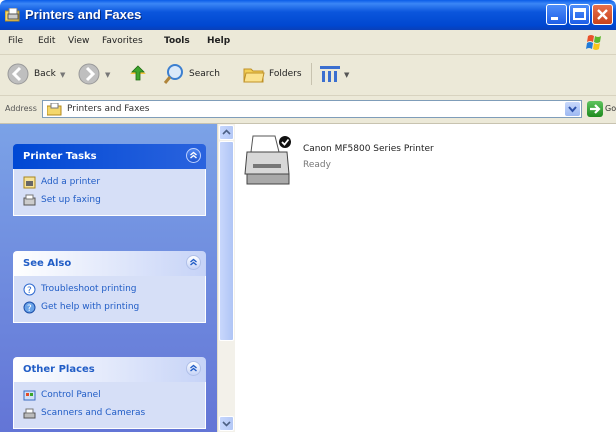  Describe the element at coordinates (579, 14) in the screenshot. I see `maximize-button` at that location.